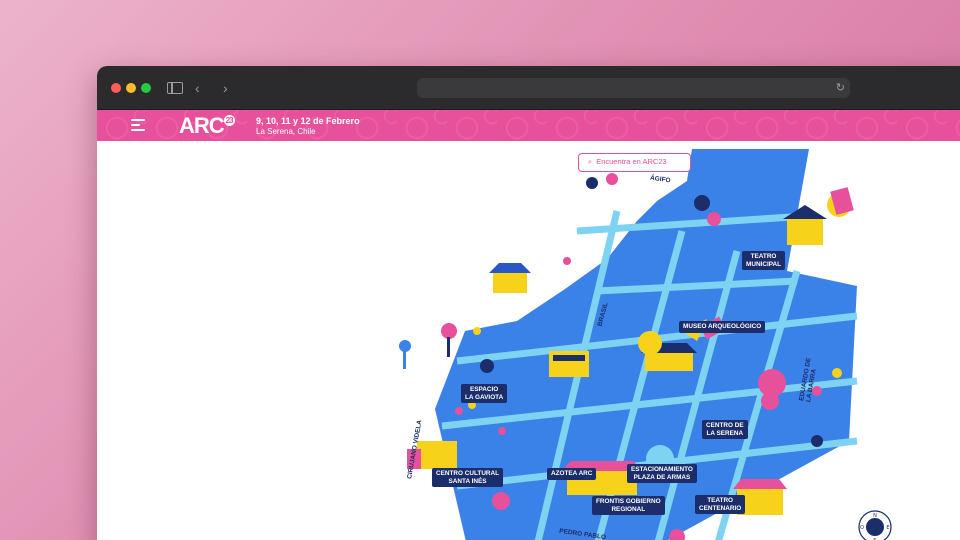  What do you see at coordinates (764, 260) in the screenshot?
I see `place-teatro-municipal: TEATRO MUNICIPAL` at bounding box center [764, 260].